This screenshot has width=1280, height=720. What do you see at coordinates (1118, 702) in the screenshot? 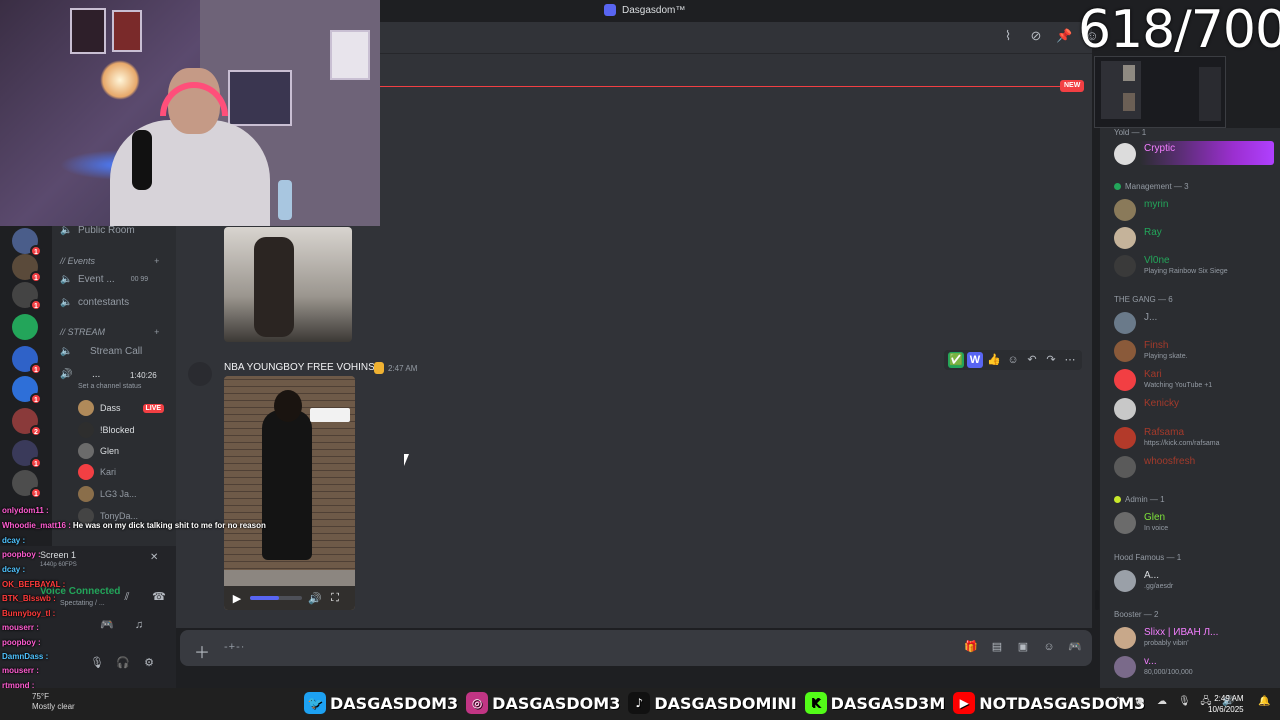
I see `chevron-up-icon: ⌃` at bounding box center [1118, 702].